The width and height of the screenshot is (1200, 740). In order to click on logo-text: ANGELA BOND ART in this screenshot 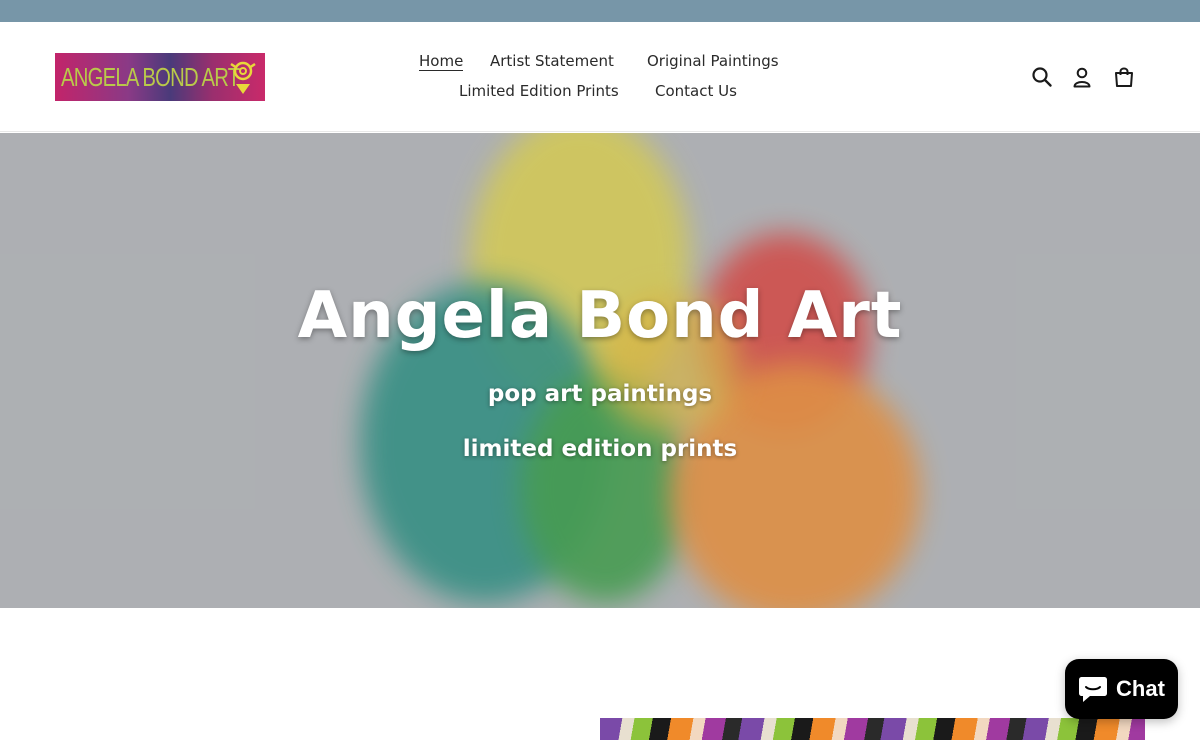, I will do `click(150, 76)`.